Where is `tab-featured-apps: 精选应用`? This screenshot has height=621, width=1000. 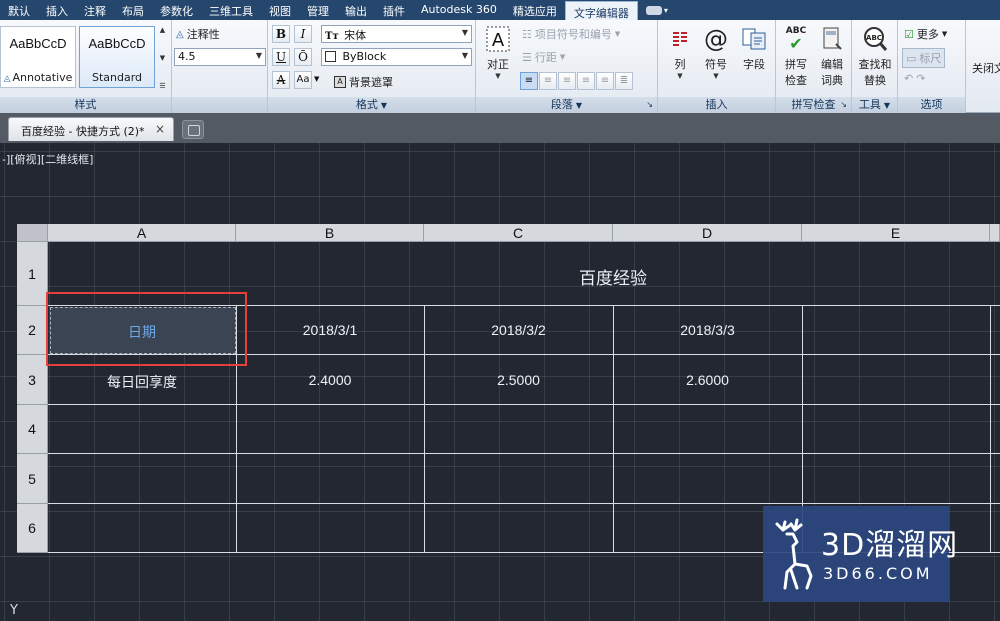
tab-featured-apps: 精选应用 is located at coordinates (535, 10).